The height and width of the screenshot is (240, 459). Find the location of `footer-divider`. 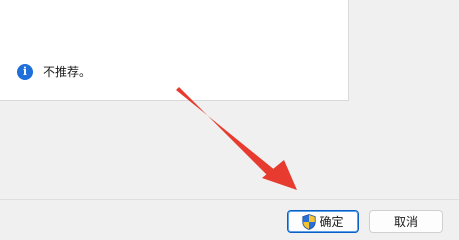

footer-divider is located at coordinates (229, 199).